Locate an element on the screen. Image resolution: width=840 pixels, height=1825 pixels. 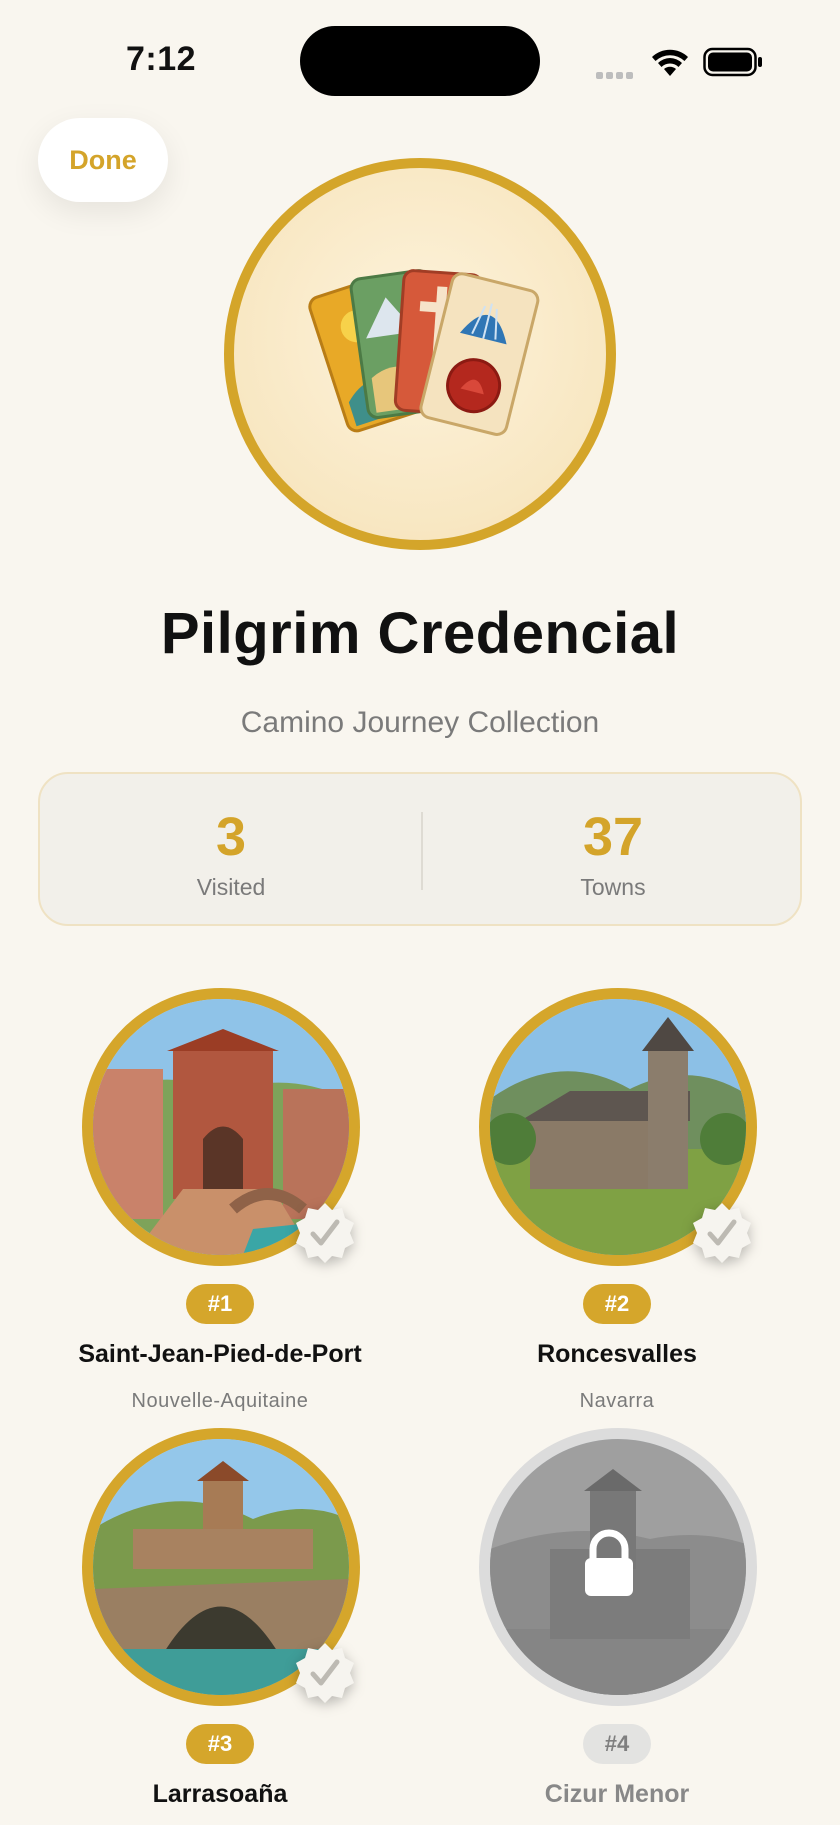
town-number-badge: #1 is located at coordinates (220, 1304).